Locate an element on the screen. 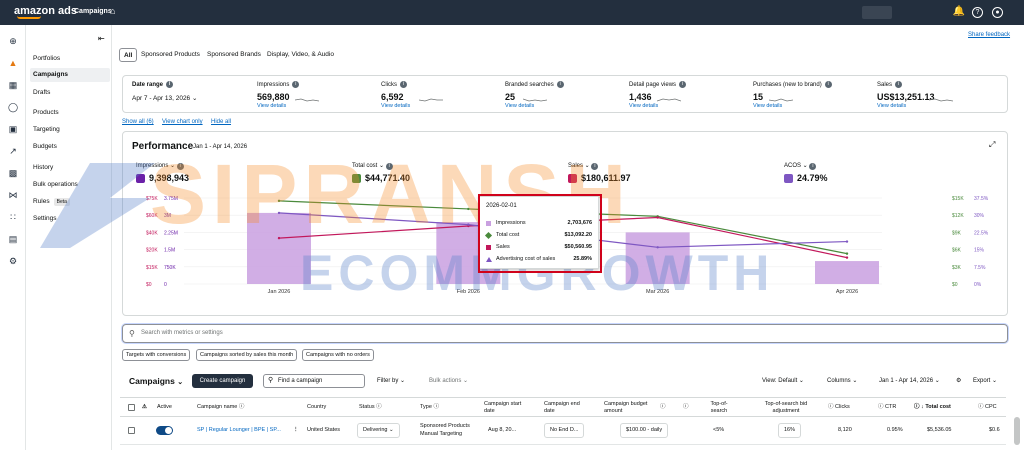  header-status: Status ⓘ is located at coordinates (370, 407).